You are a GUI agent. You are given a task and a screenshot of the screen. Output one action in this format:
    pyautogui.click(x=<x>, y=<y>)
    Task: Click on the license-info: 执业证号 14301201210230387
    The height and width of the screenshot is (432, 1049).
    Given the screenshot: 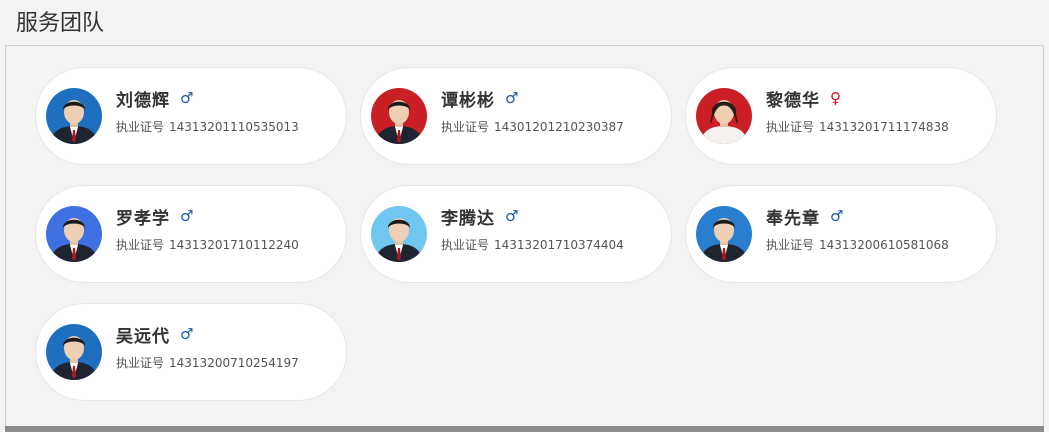 What is the action you would take?
    pyautogui.click(x=532, y=126)
    